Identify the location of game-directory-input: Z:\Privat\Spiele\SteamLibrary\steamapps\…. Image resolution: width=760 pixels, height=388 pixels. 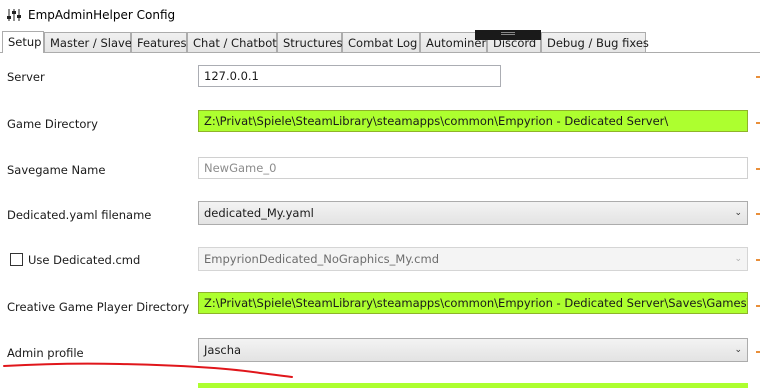
(473, 121).